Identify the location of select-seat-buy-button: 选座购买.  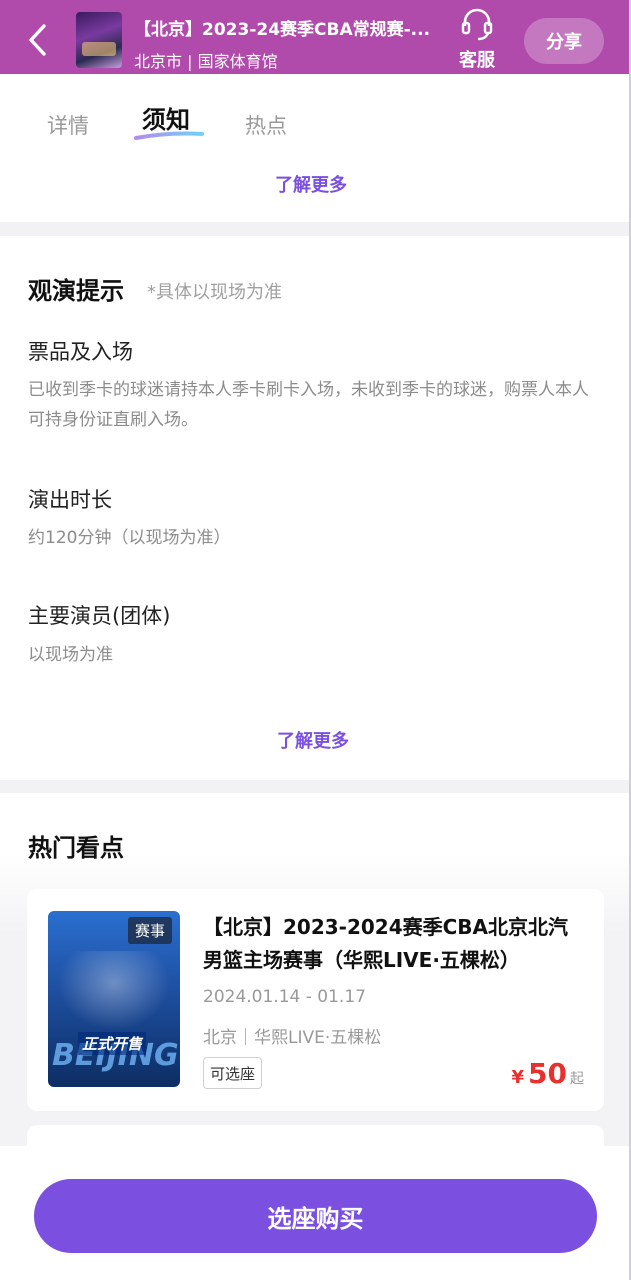
(315, 1216).